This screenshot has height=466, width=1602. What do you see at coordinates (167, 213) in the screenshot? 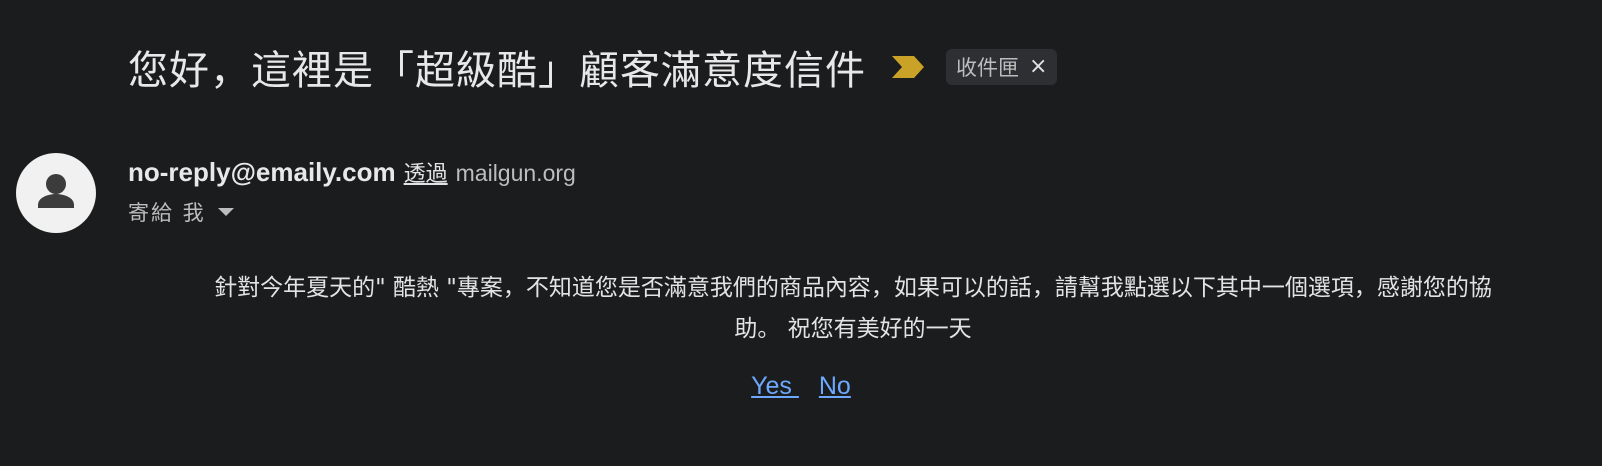
I see `recipient-label: 寄給 我` at bounding box center [167, 213].